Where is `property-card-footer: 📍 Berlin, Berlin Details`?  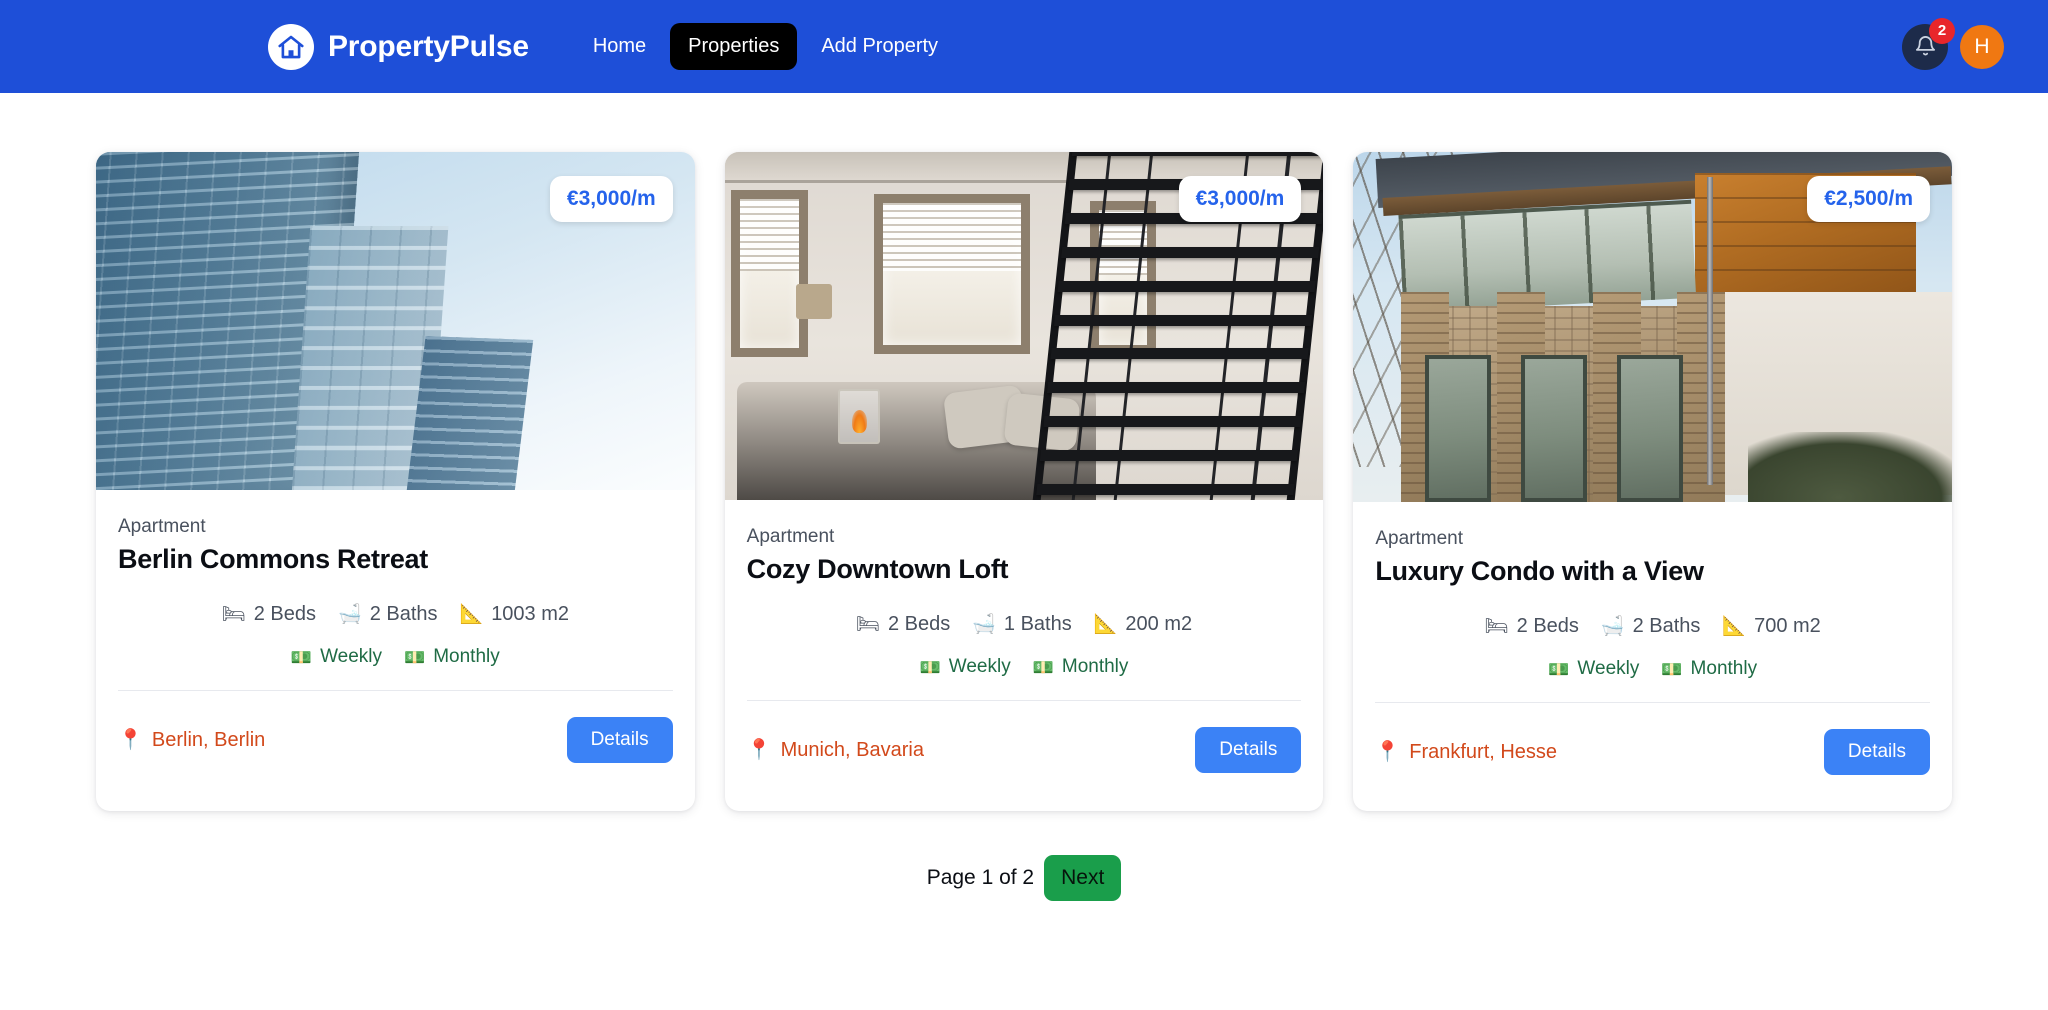
property-card-footer: 📍 Berlin, Berlin Details is located at coordinates (395, 727).